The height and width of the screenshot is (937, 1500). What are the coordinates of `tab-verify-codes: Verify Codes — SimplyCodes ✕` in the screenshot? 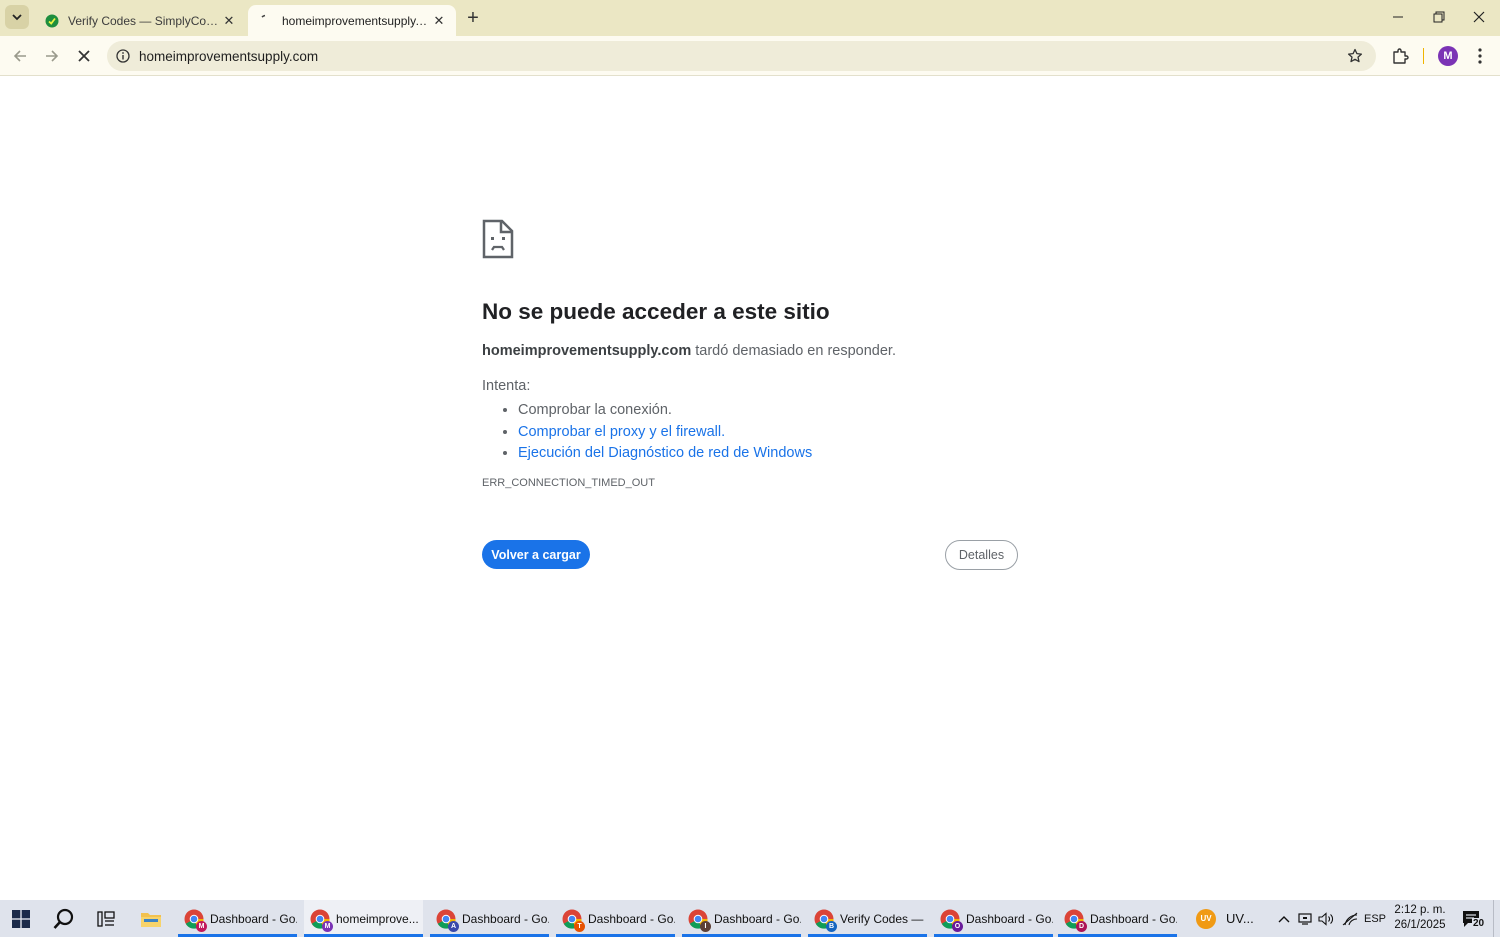 It's located at (140, 20).